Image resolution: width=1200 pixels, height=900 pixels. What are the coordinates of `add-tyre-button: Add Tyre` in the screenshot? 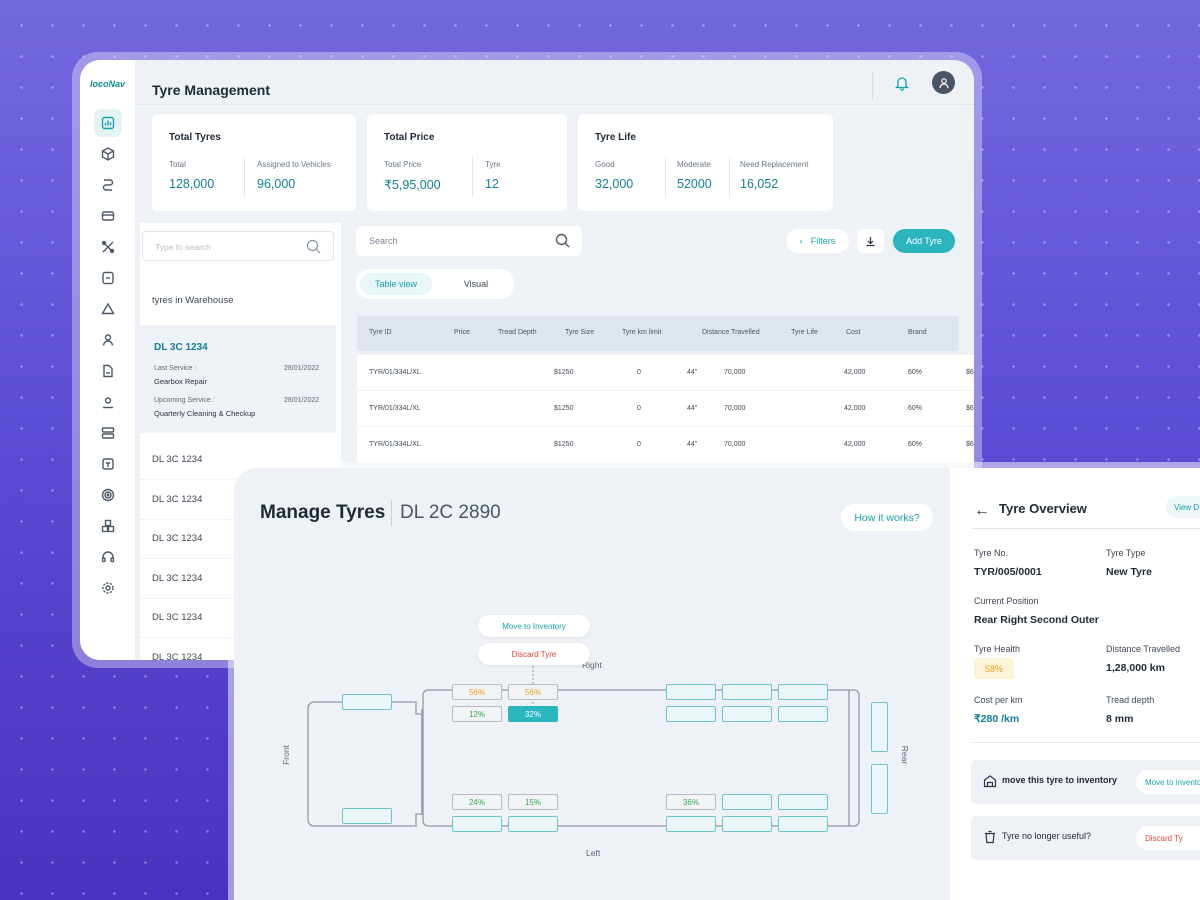 It's located at (924, 241).